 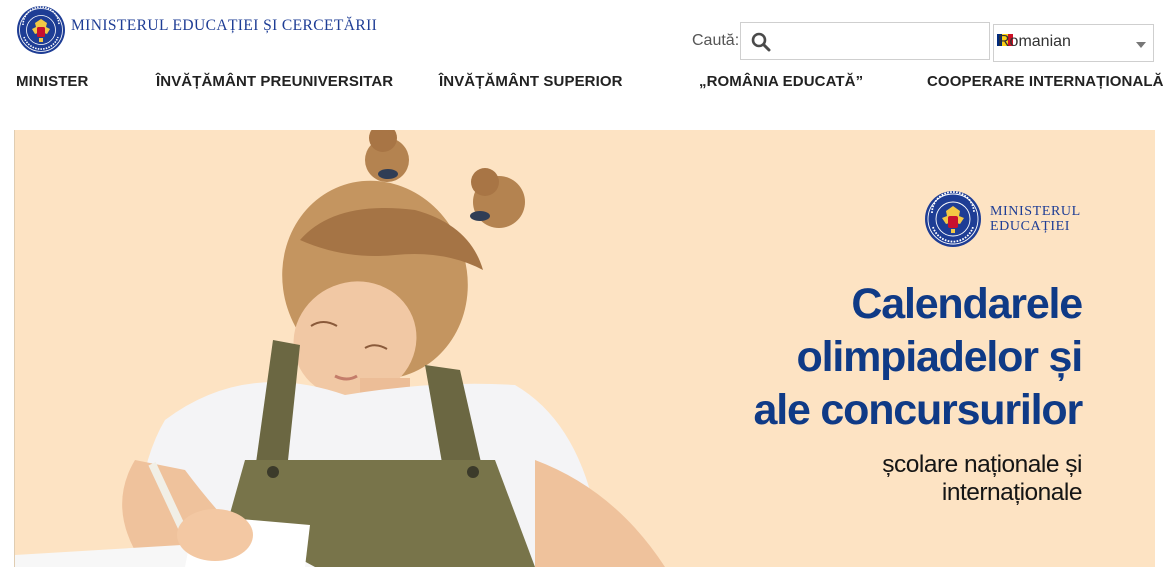 I want to click on nav-item-preuniversitar: ÎNVĂȚĂMÂNT PREUNIVERSITAR, so click(x=274, y=81).